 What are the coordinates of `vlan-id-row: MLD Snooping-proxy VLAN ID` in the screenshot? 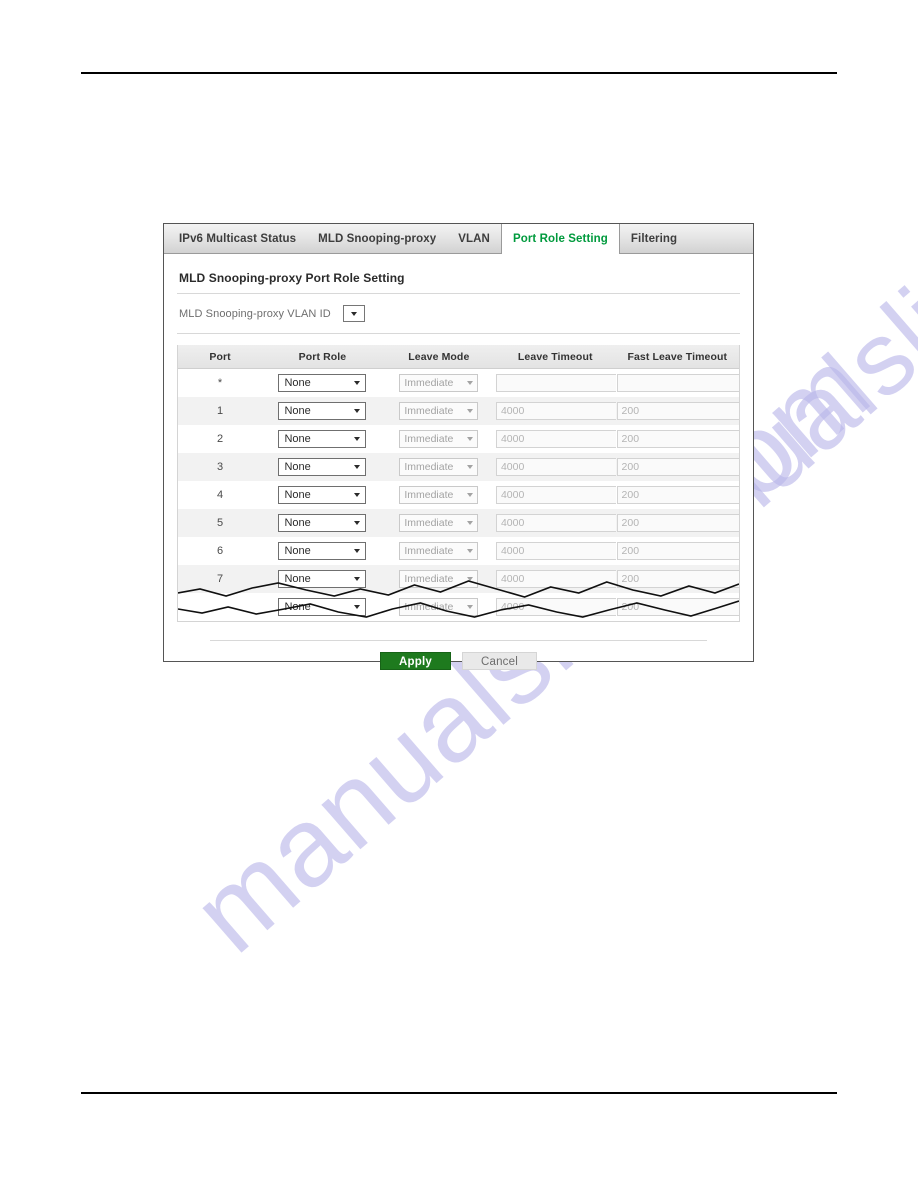 It's located at (458, 314).